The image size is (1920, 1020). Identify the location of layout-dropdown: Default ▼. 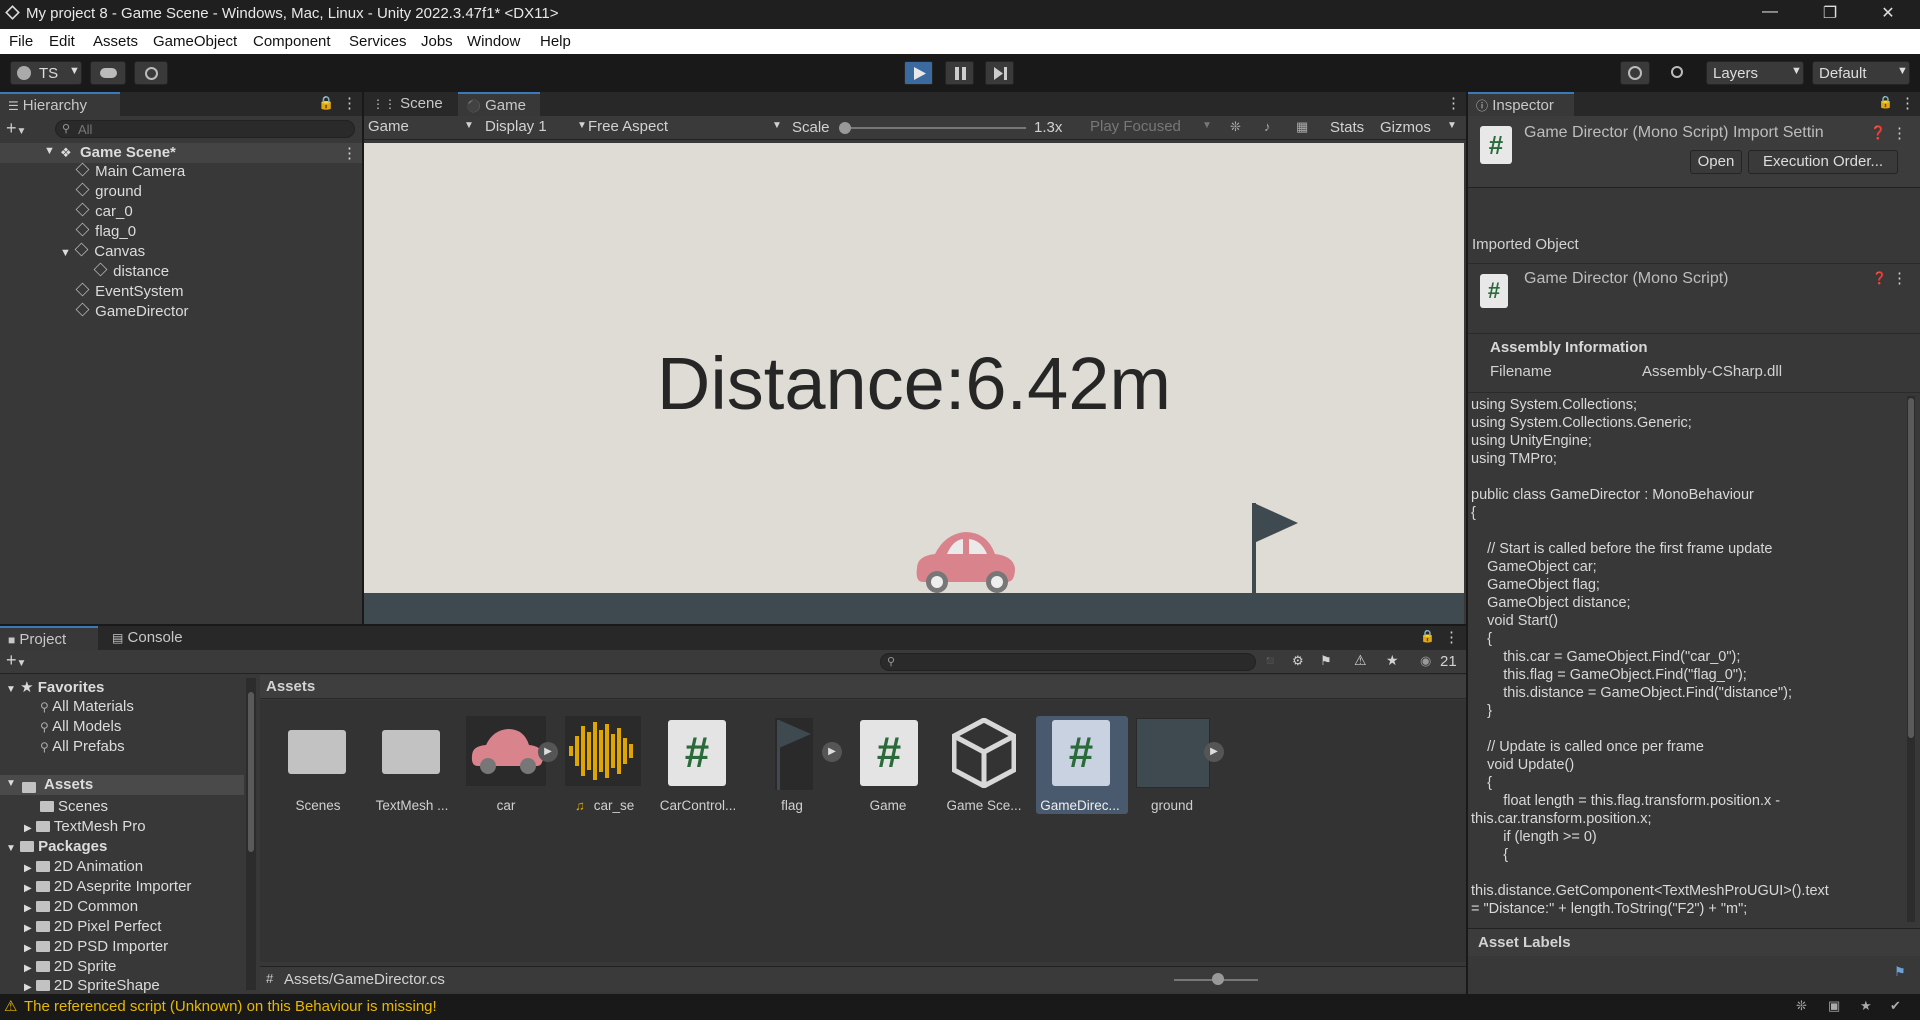
(1861, 73).